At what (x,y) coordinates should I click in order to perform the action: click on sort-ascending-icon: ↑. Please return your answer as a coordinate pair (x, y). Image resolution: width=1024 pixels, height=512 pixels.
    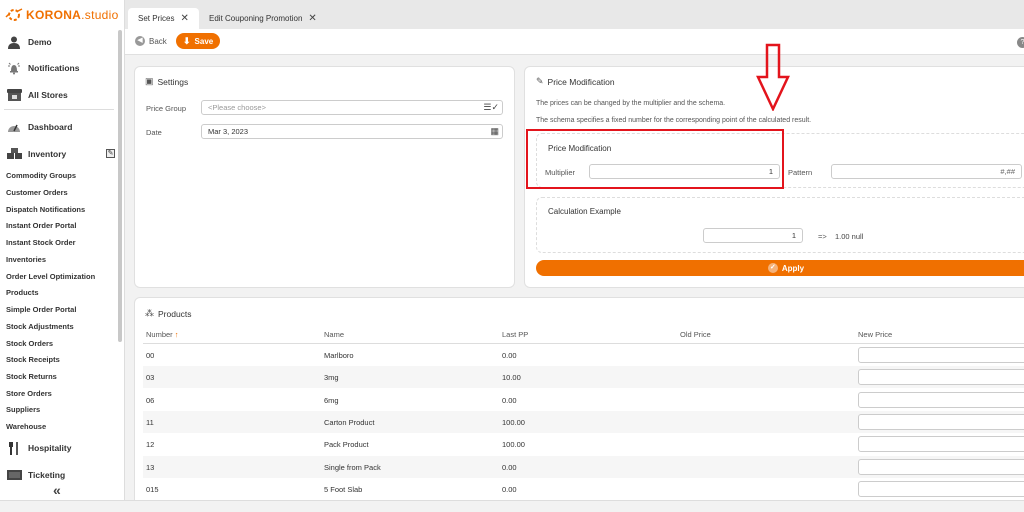
    Looking at the image, I should click on (177, 334).